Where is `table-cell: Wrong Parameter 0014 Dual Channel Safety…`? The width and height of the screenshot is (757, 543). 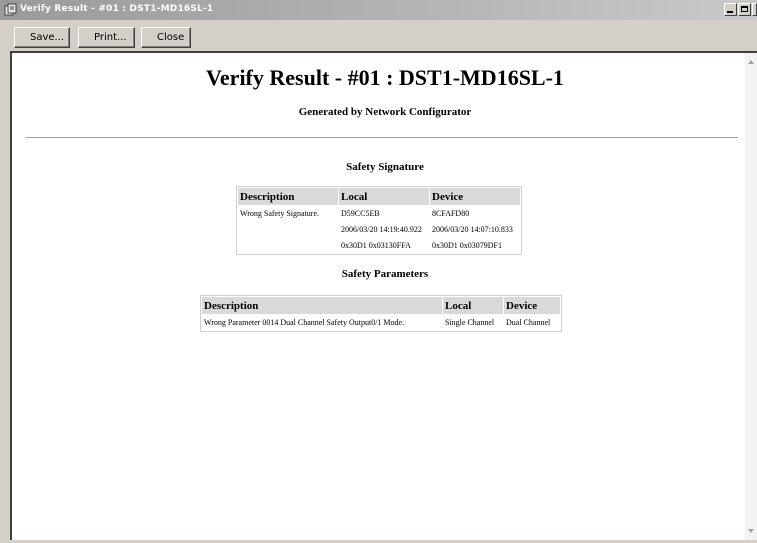 table-cell: Wrong Parameter 0014 Dual Channel Safety… is located at coordinates (304, 322).